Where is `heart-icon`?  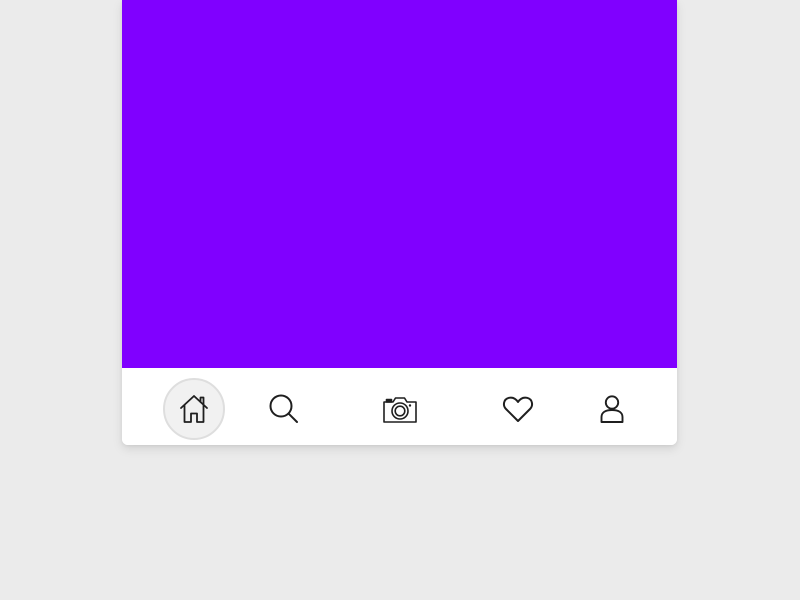
heart-icon is located at coordinates (518, 409).